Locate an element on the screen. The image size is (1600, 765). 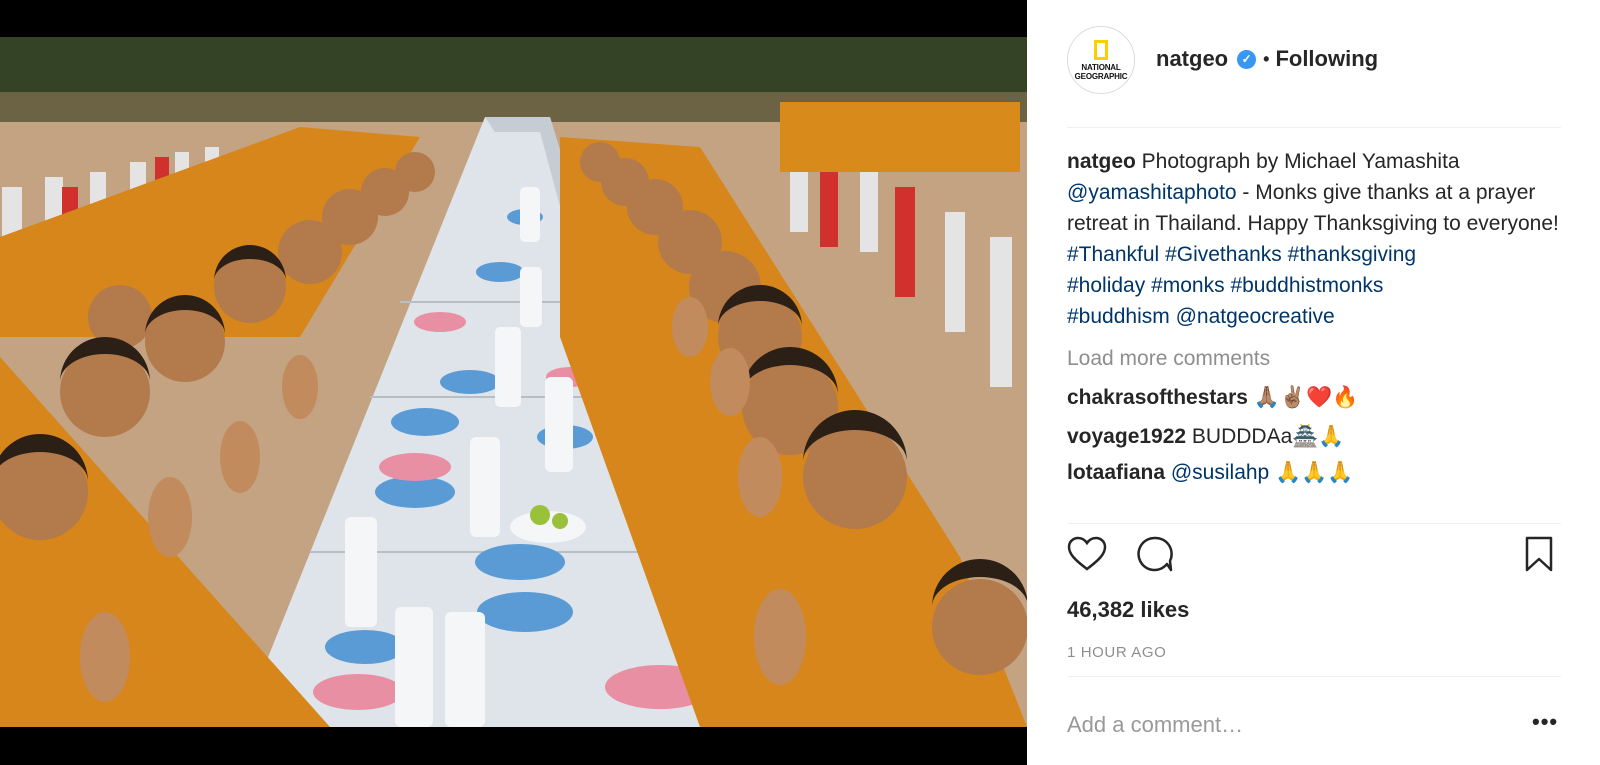
hashtag-link: #holiday is located at coordinates (1106, 285).